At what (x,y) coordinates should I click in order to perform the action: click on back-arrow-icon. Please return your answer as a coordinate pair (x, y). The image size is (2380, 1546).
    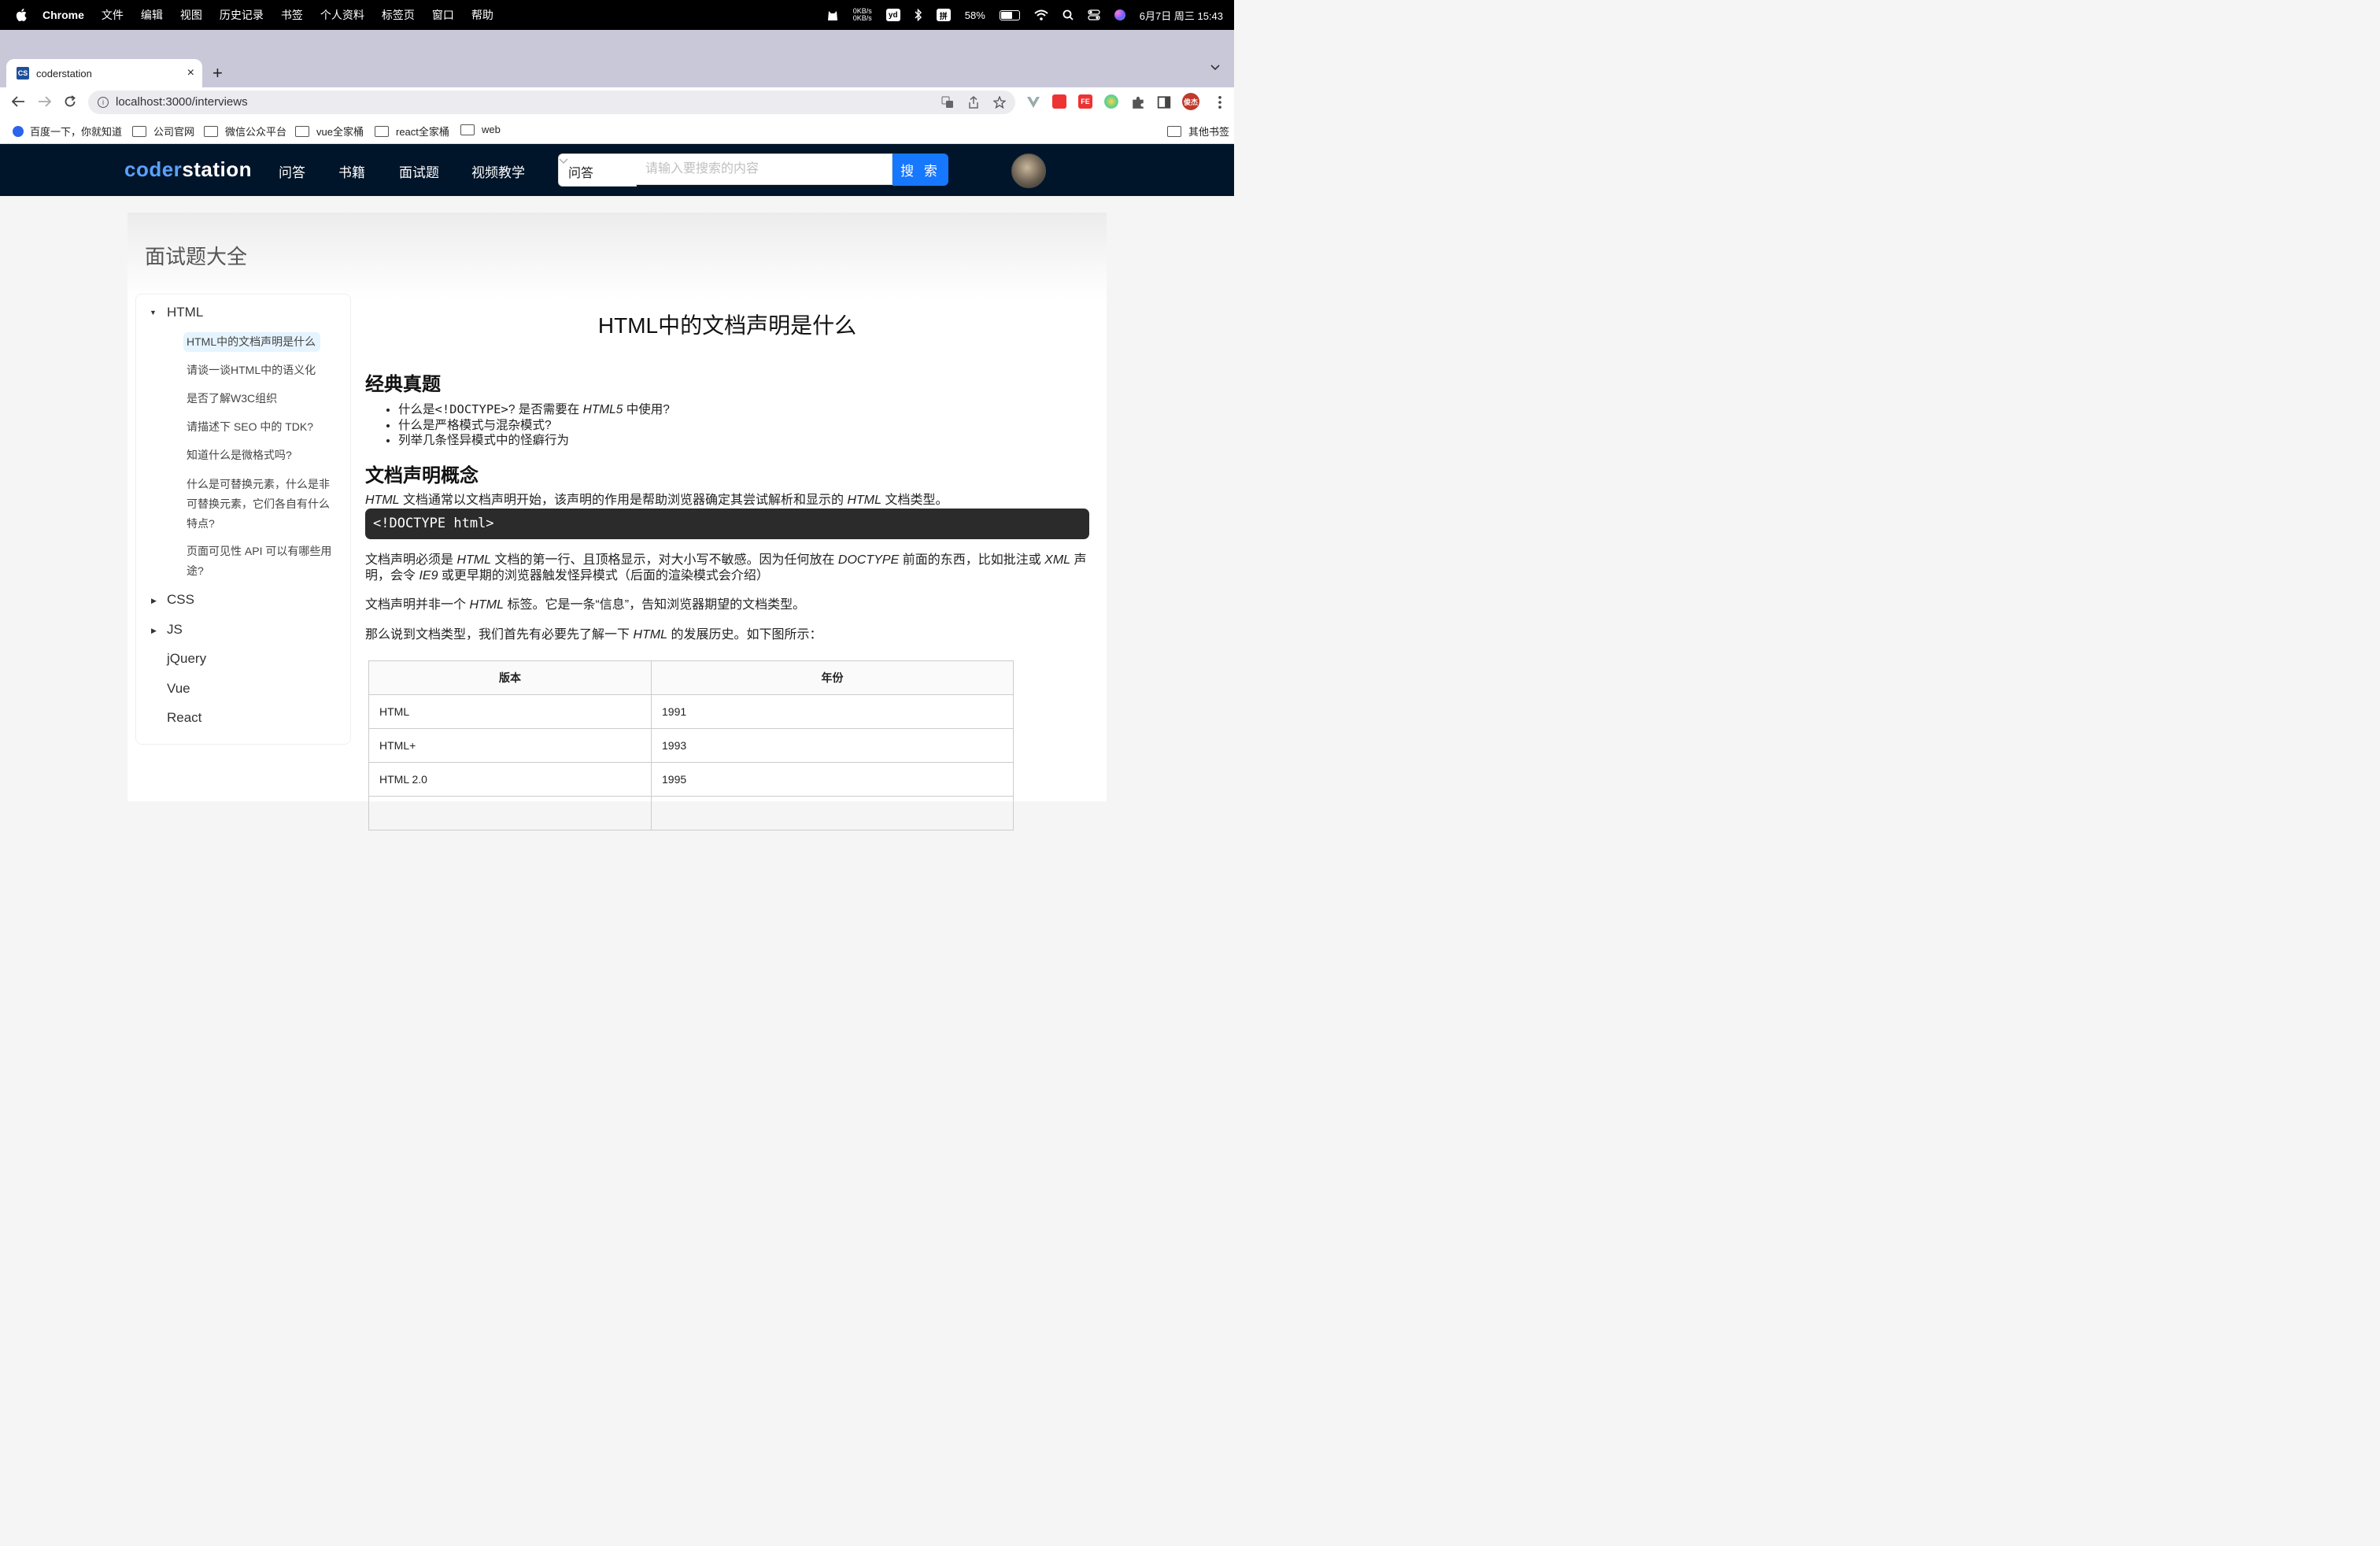
    Looking at the image, I should click on (18, 101).